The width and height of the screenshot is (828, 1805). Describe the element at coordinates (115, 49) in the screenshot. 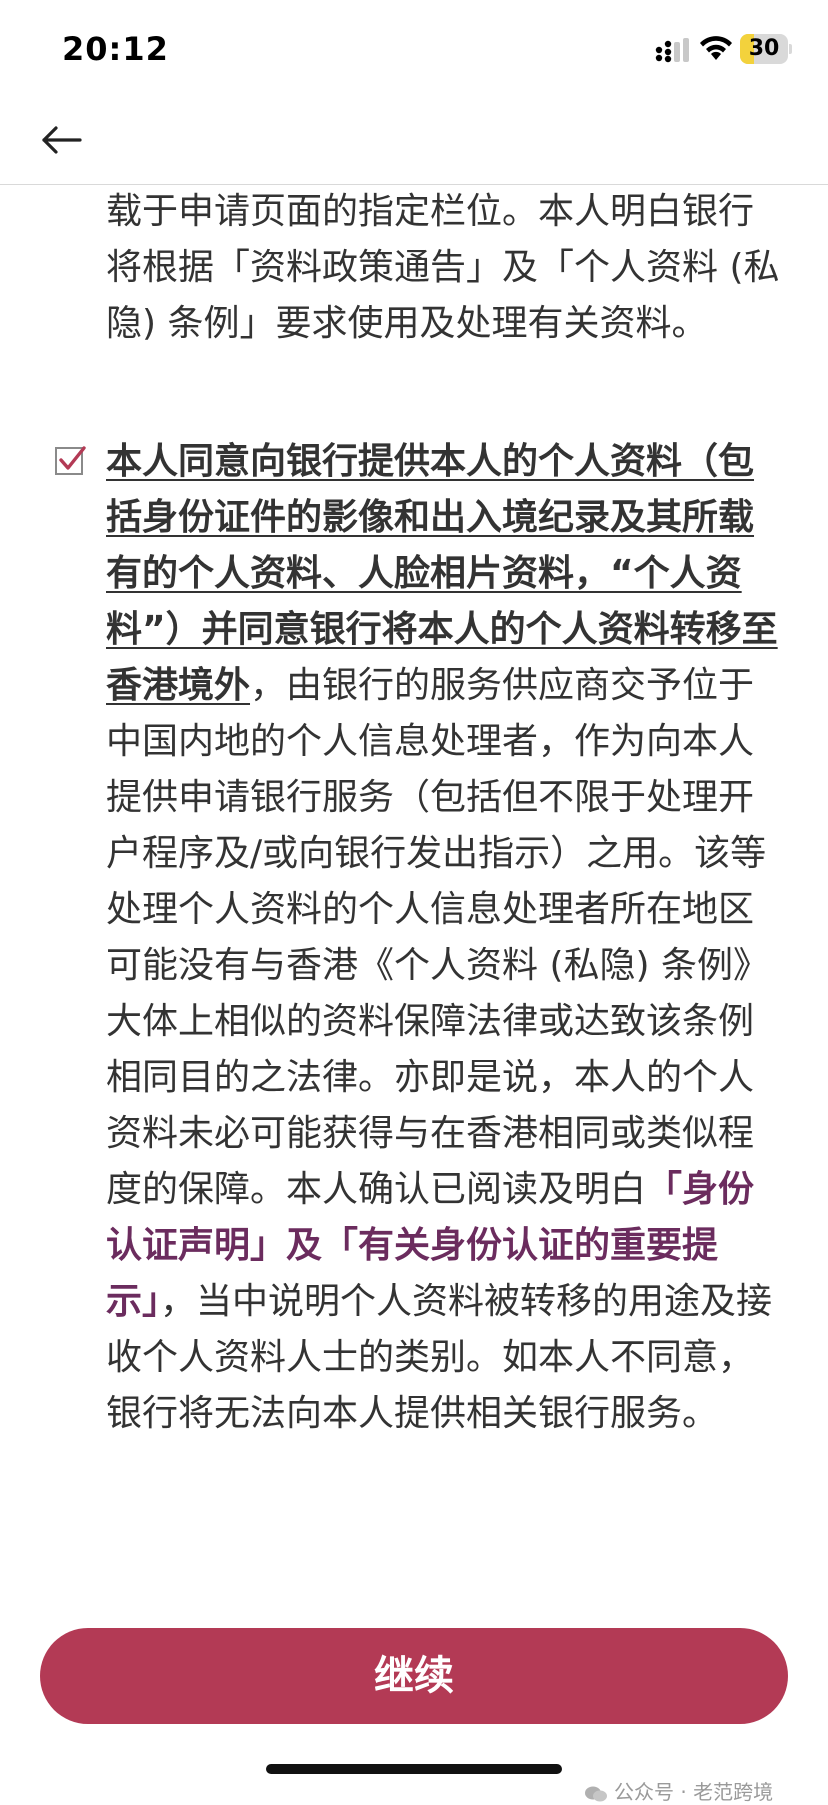

I see `status-time: 20:12` at that location.